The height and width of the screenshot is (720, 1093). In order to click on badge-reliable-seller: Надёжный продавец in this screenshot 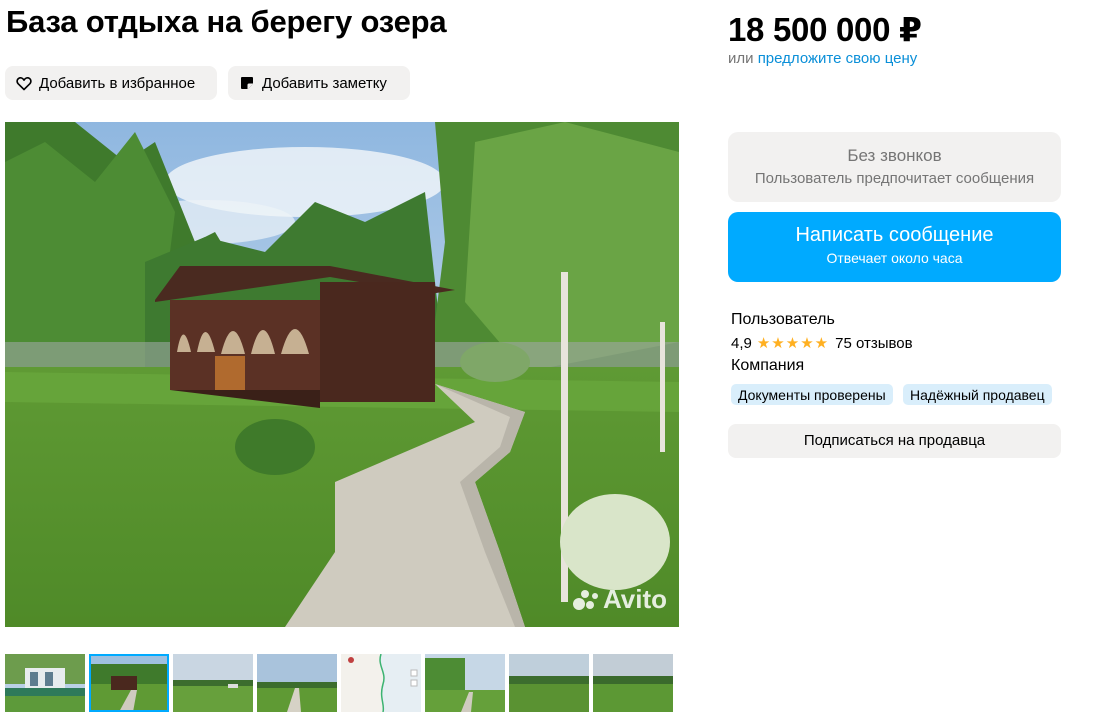, I will do `click(977, 394)`.